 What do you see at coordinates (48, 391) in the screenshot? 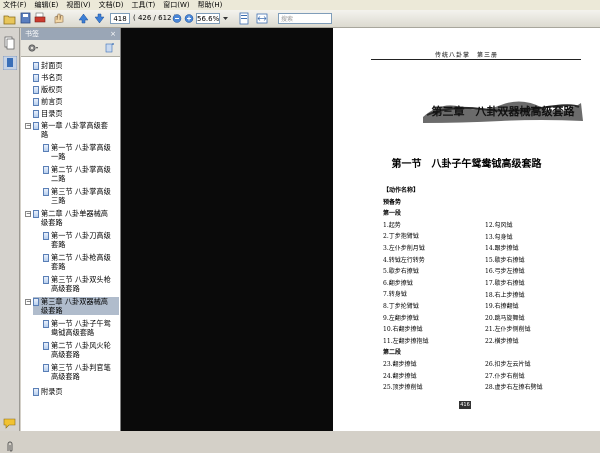
I see `bookmark-item: 附录页` at bounding box center [48, 391].